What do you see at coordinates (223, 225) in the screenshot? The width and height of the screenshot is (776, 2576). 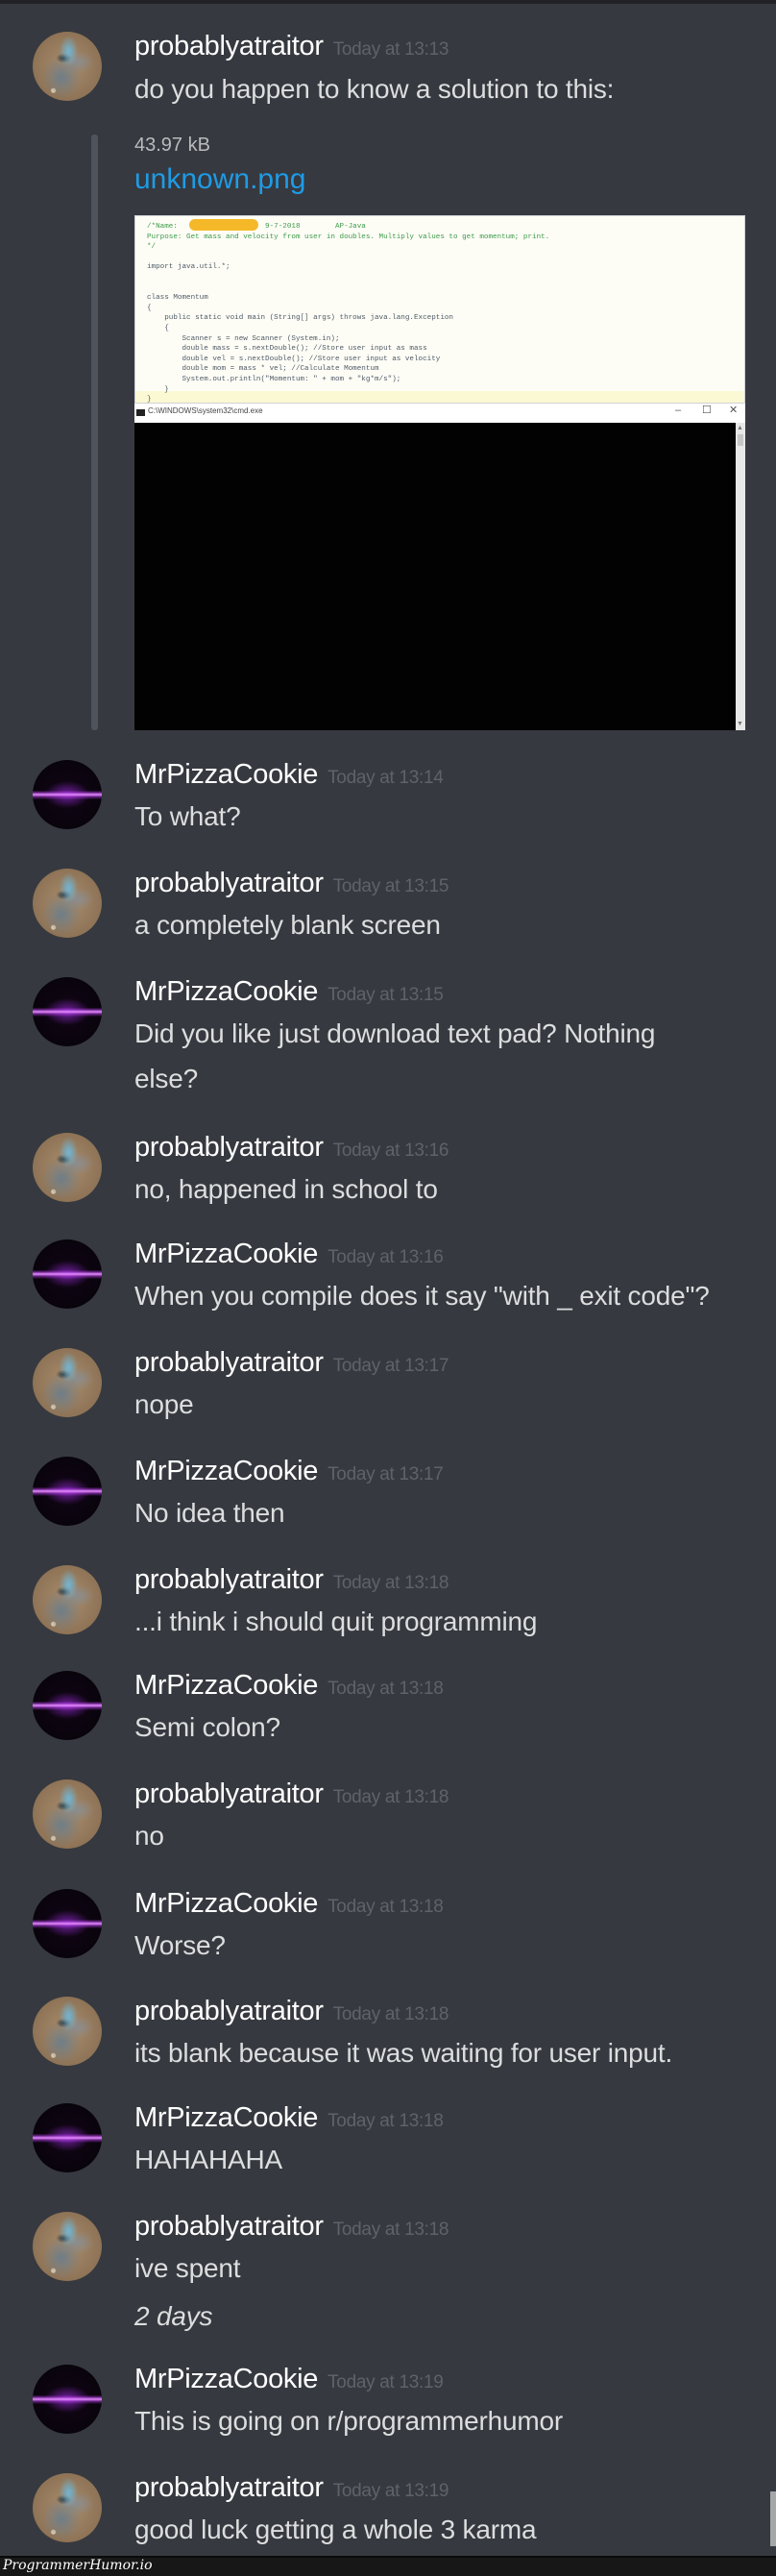 I see `redaction-mark` at bounding box center [223, 225].